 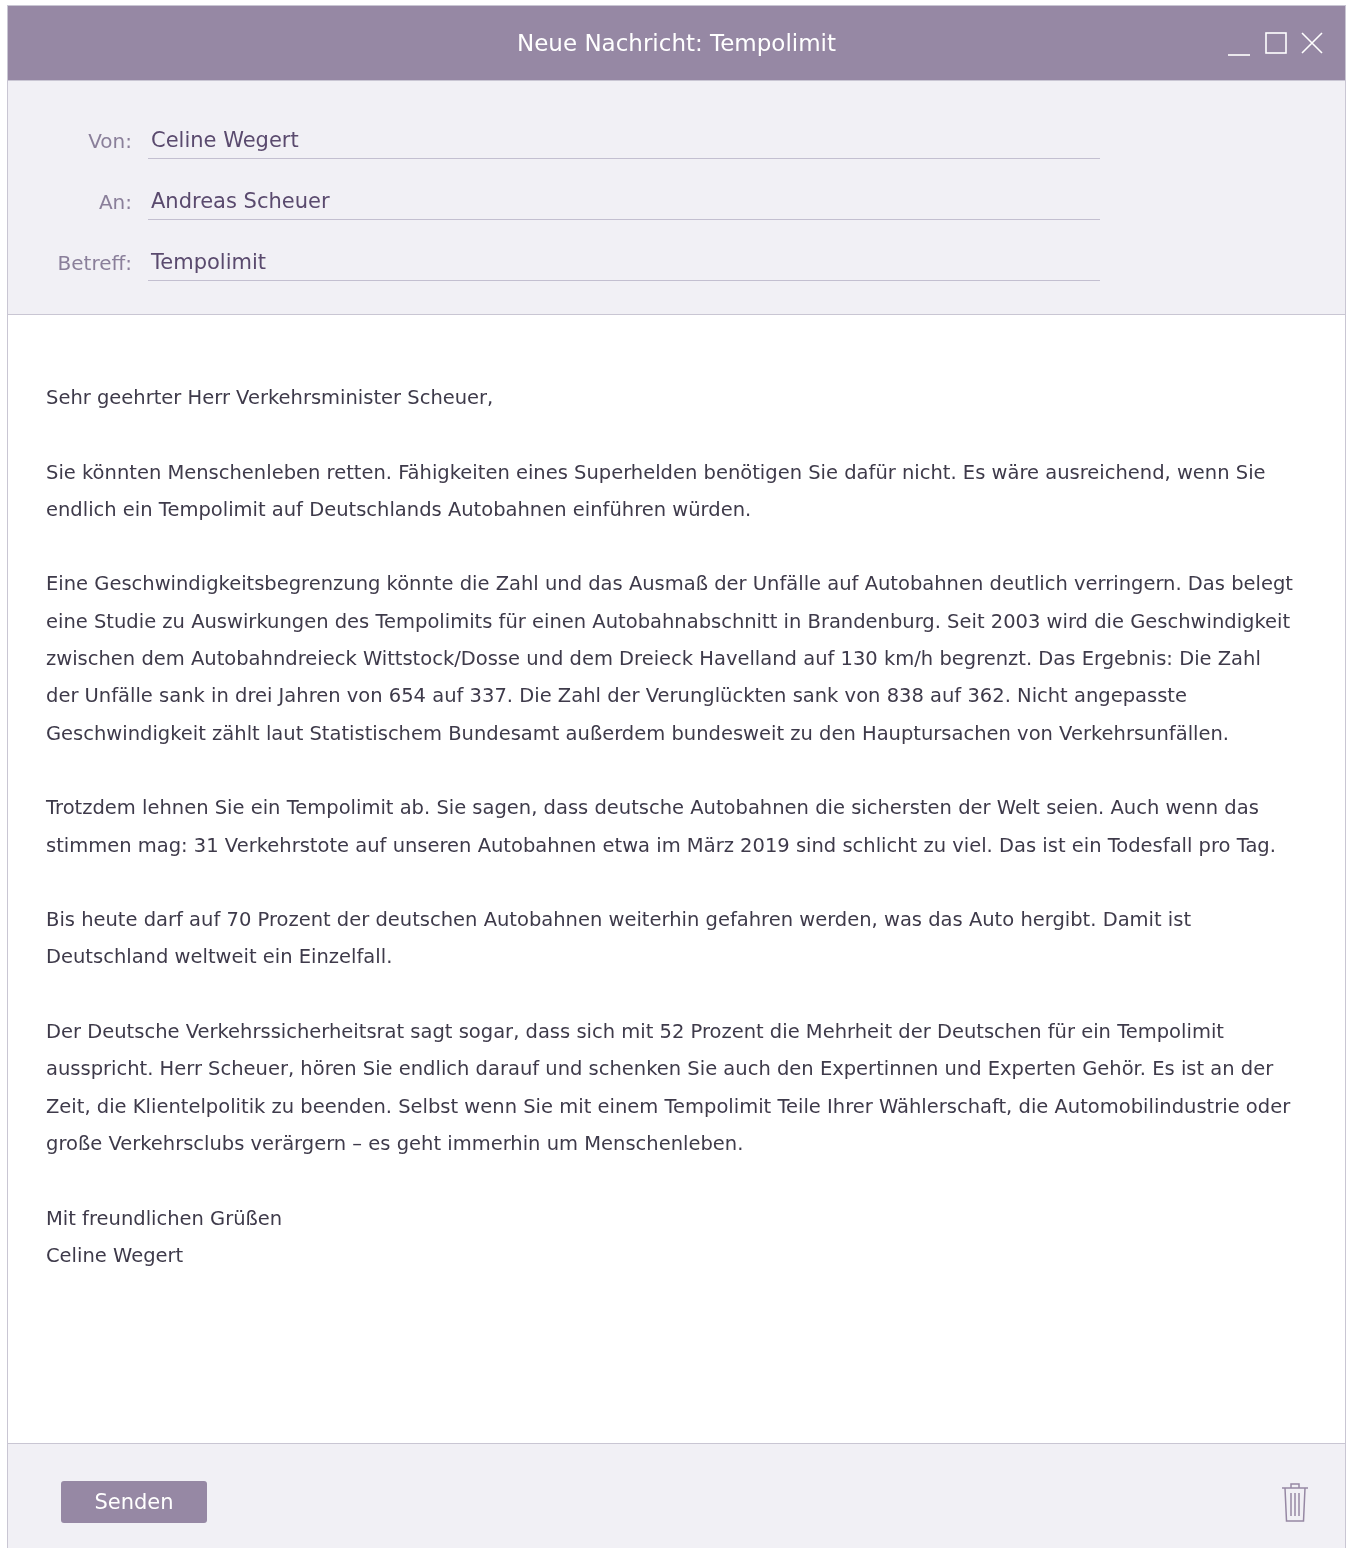 What do you see at coordinates (661, 827) in the screenshot?
I see `paragraph: Trotzdem lehnen Sie ein Tempolimit ab. Sie sagen, dass deutsche Autobahnen die sichersten der Welt seien. Auch wenn das stimmen mag: 31 Verkehrstote auf unseren Autobahnen etwa im März 2019 sind schlicht zu viel. Das ist ein Todesfall pro Tag.` at bounding box center [661, 827].